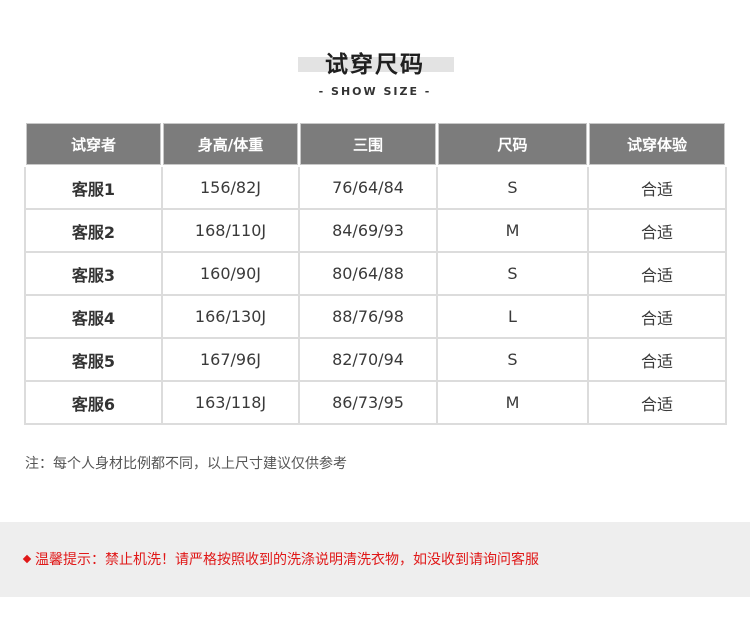 The image size is (750, 631). Describe the element at coordinates (93, 188) in the screenshot. I see `tester-name: 客服1` at that location.